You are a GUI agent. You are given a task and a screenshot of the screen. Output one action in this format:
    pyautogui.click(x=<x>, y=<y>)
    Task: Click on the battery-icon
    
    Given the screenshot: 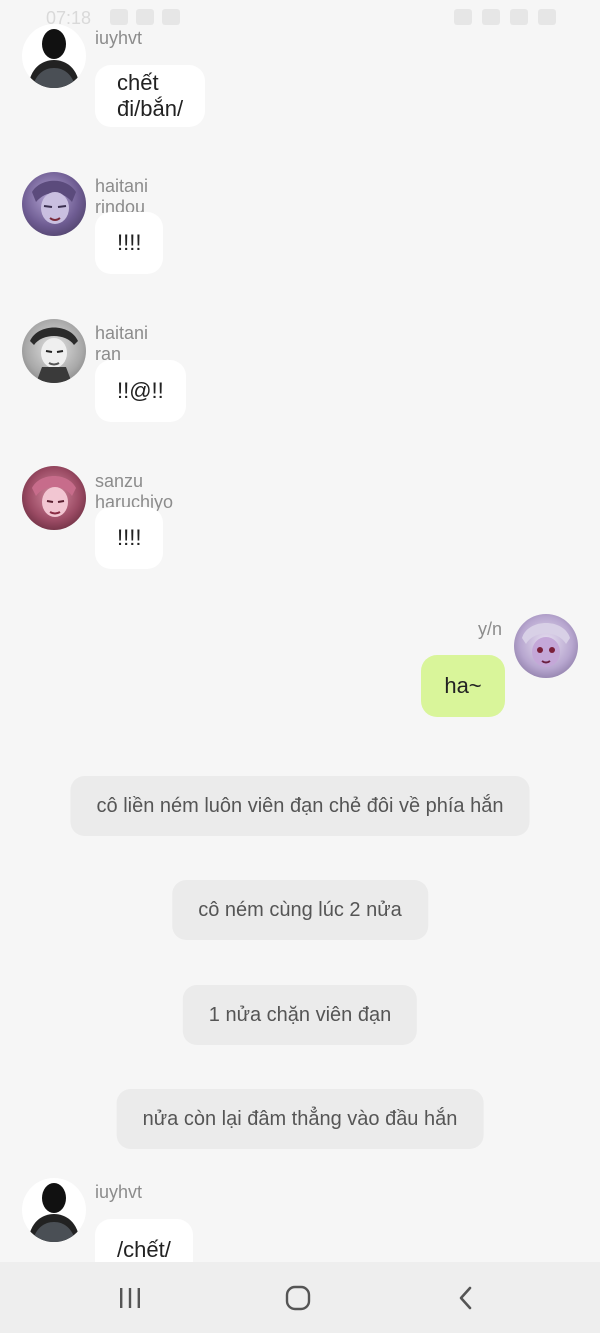 What is the action you would take?
    pyautogui.click(x=547, y=17)
    